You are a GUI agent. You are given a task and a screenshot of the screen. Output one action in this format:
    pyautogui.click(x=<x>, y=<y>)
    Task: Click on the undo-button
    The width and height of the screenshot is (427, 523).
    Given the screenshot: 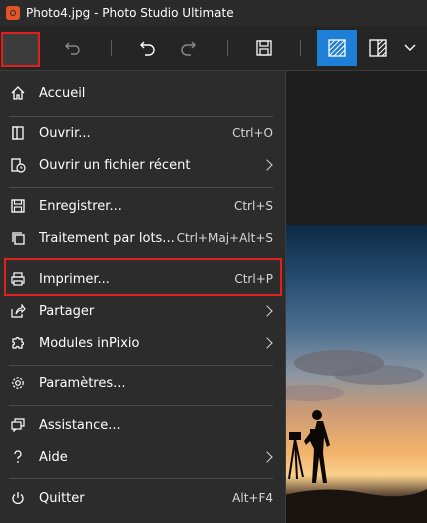 What is the action you would take?
    pyautogui.click(x=148, y=48)
    